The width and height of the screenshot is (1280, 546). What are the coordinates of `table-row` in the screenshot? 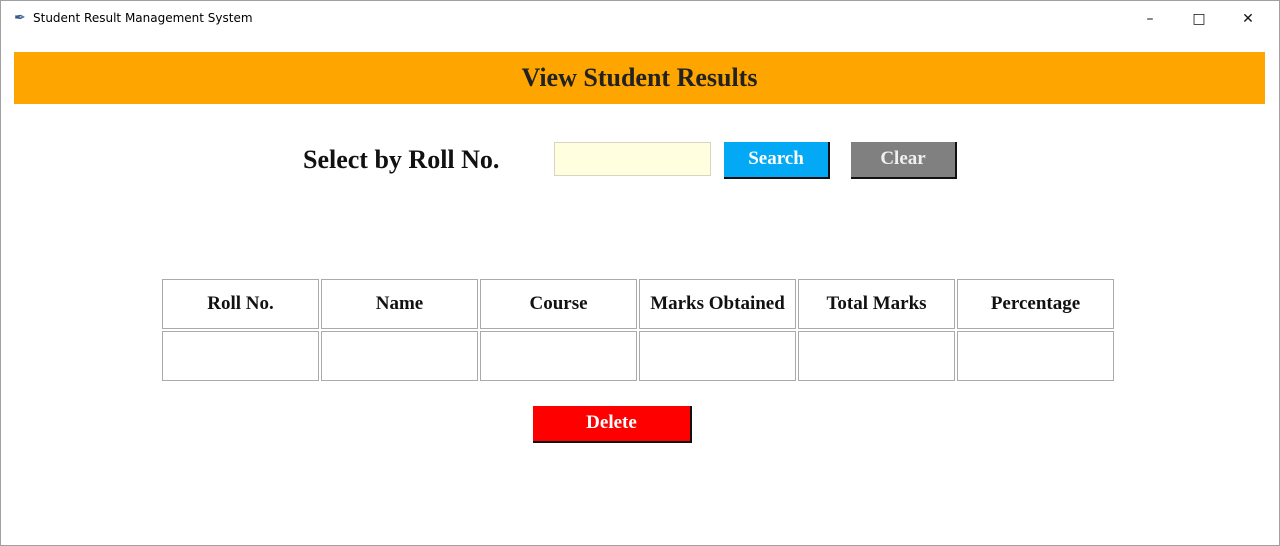 It's located at (638, 356).